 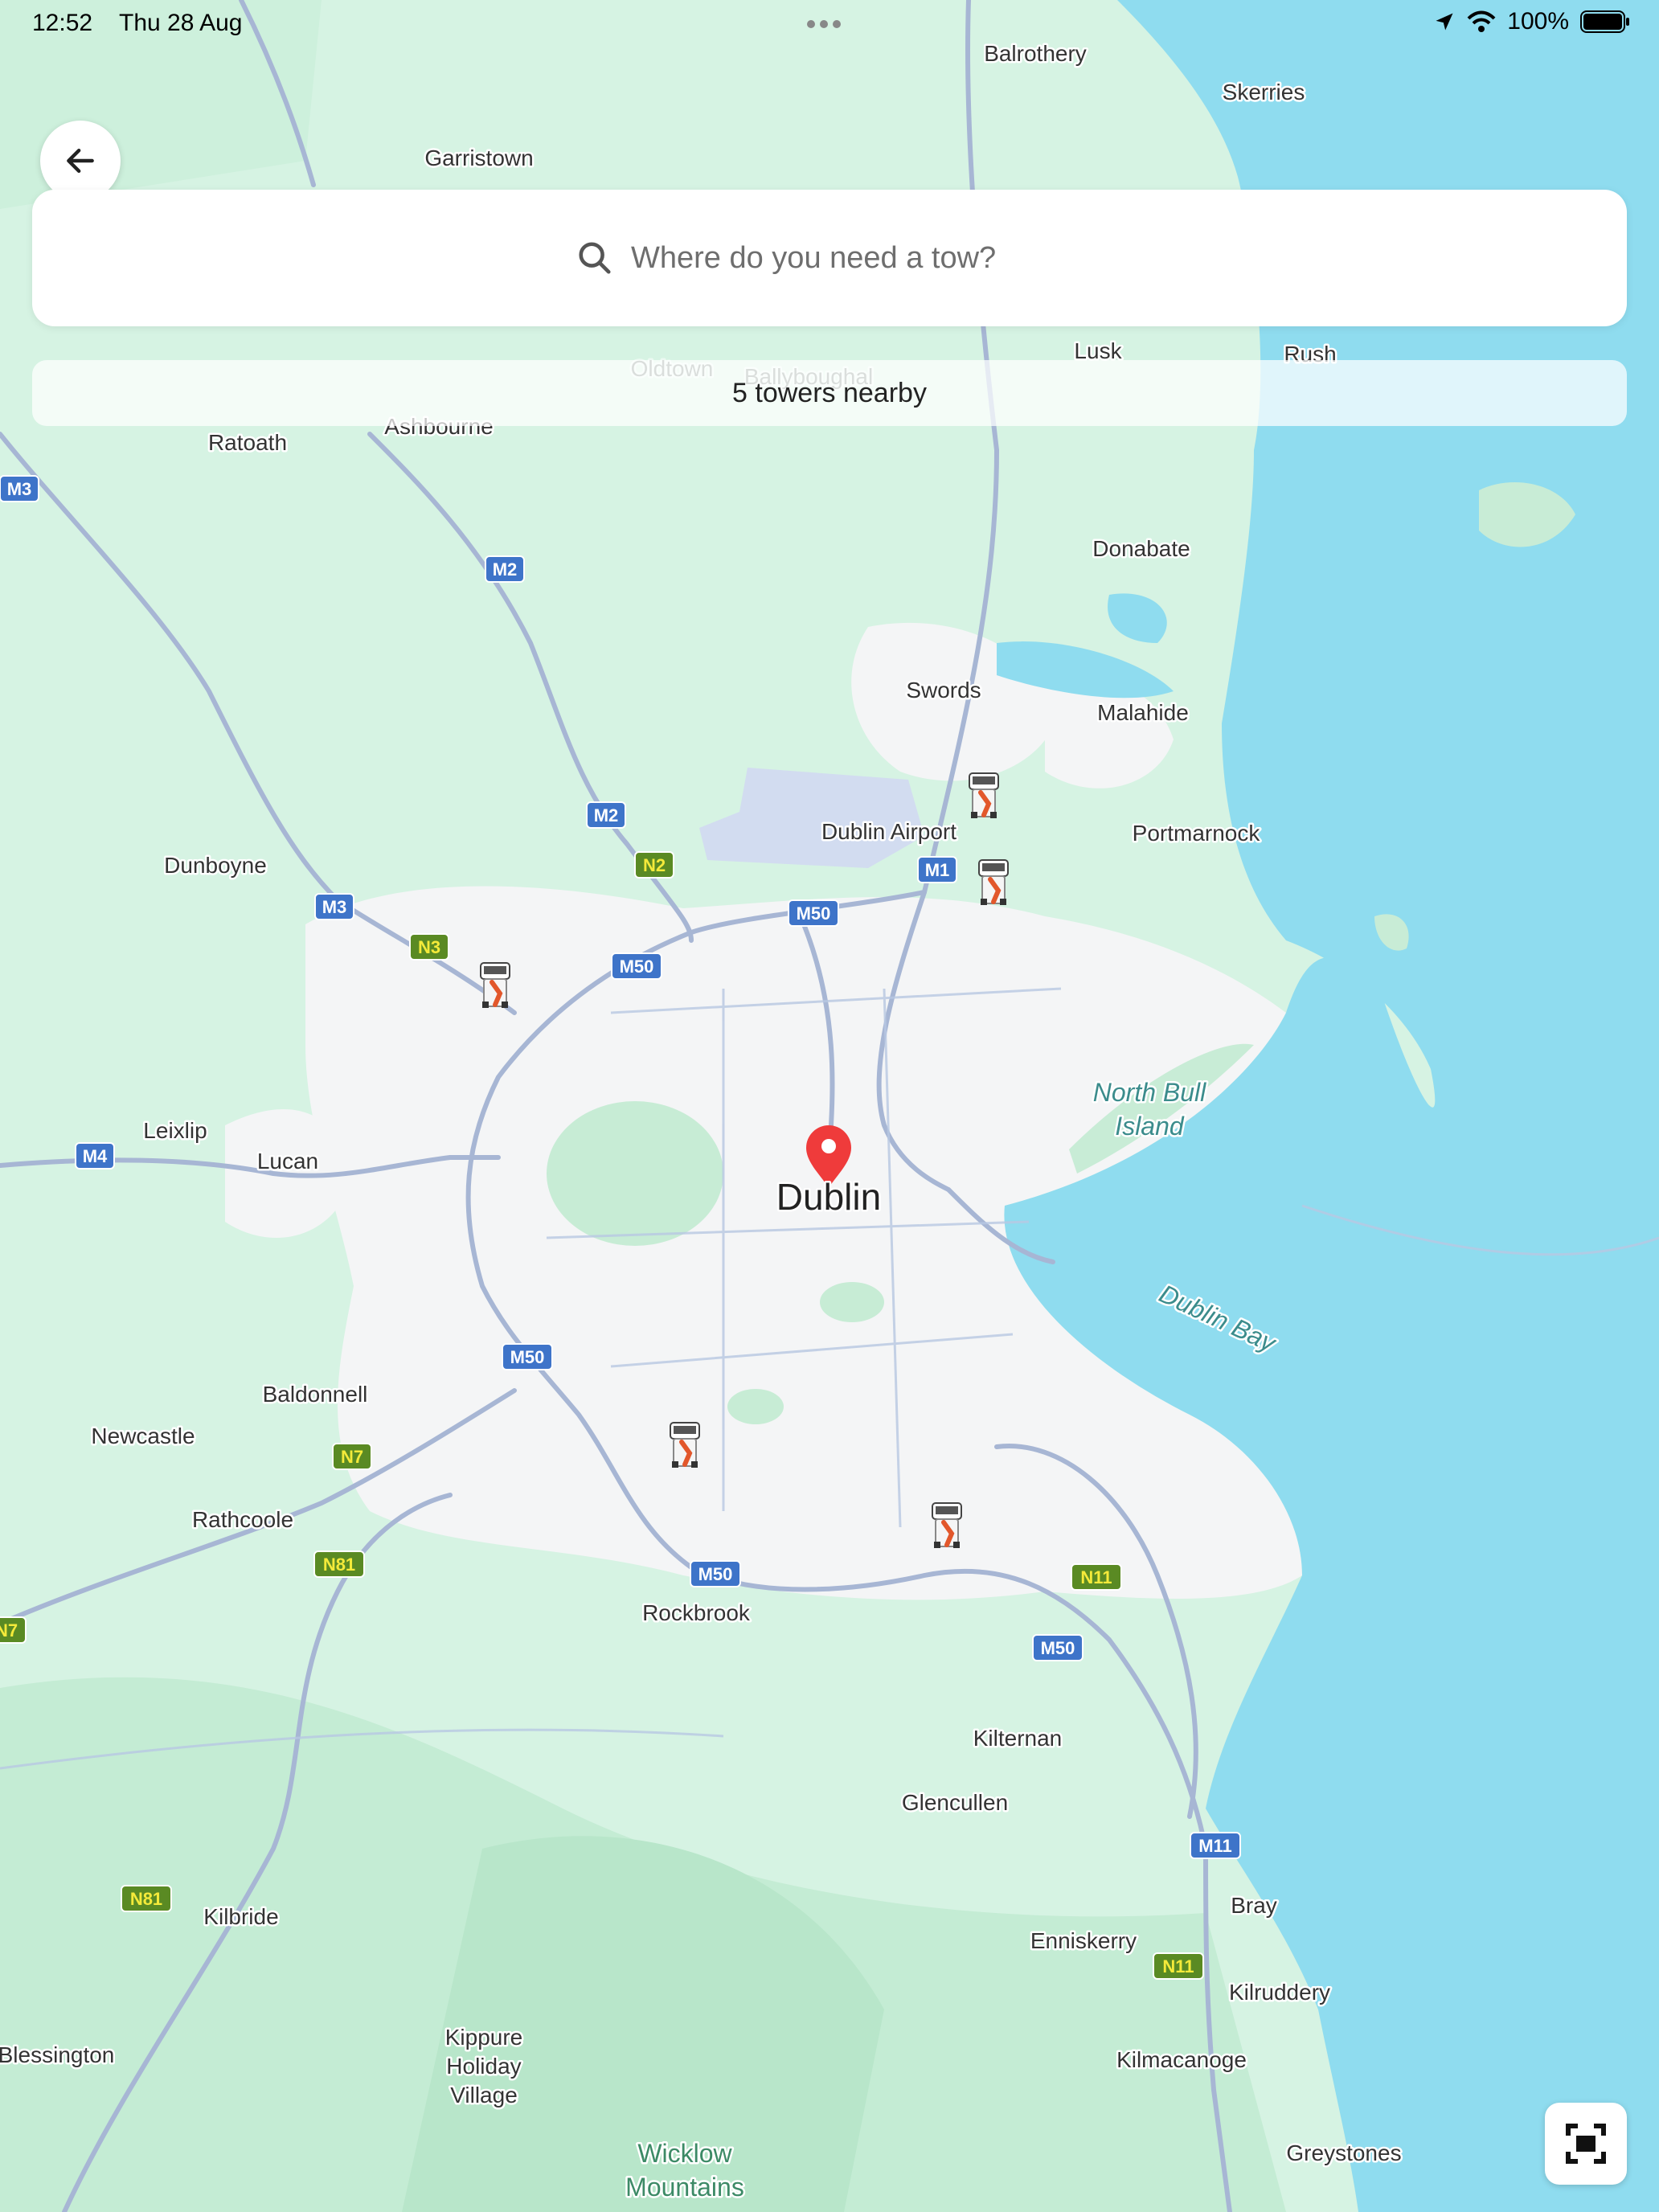 I want to click on place-label: Skerries, so click(x=1264, y=92).